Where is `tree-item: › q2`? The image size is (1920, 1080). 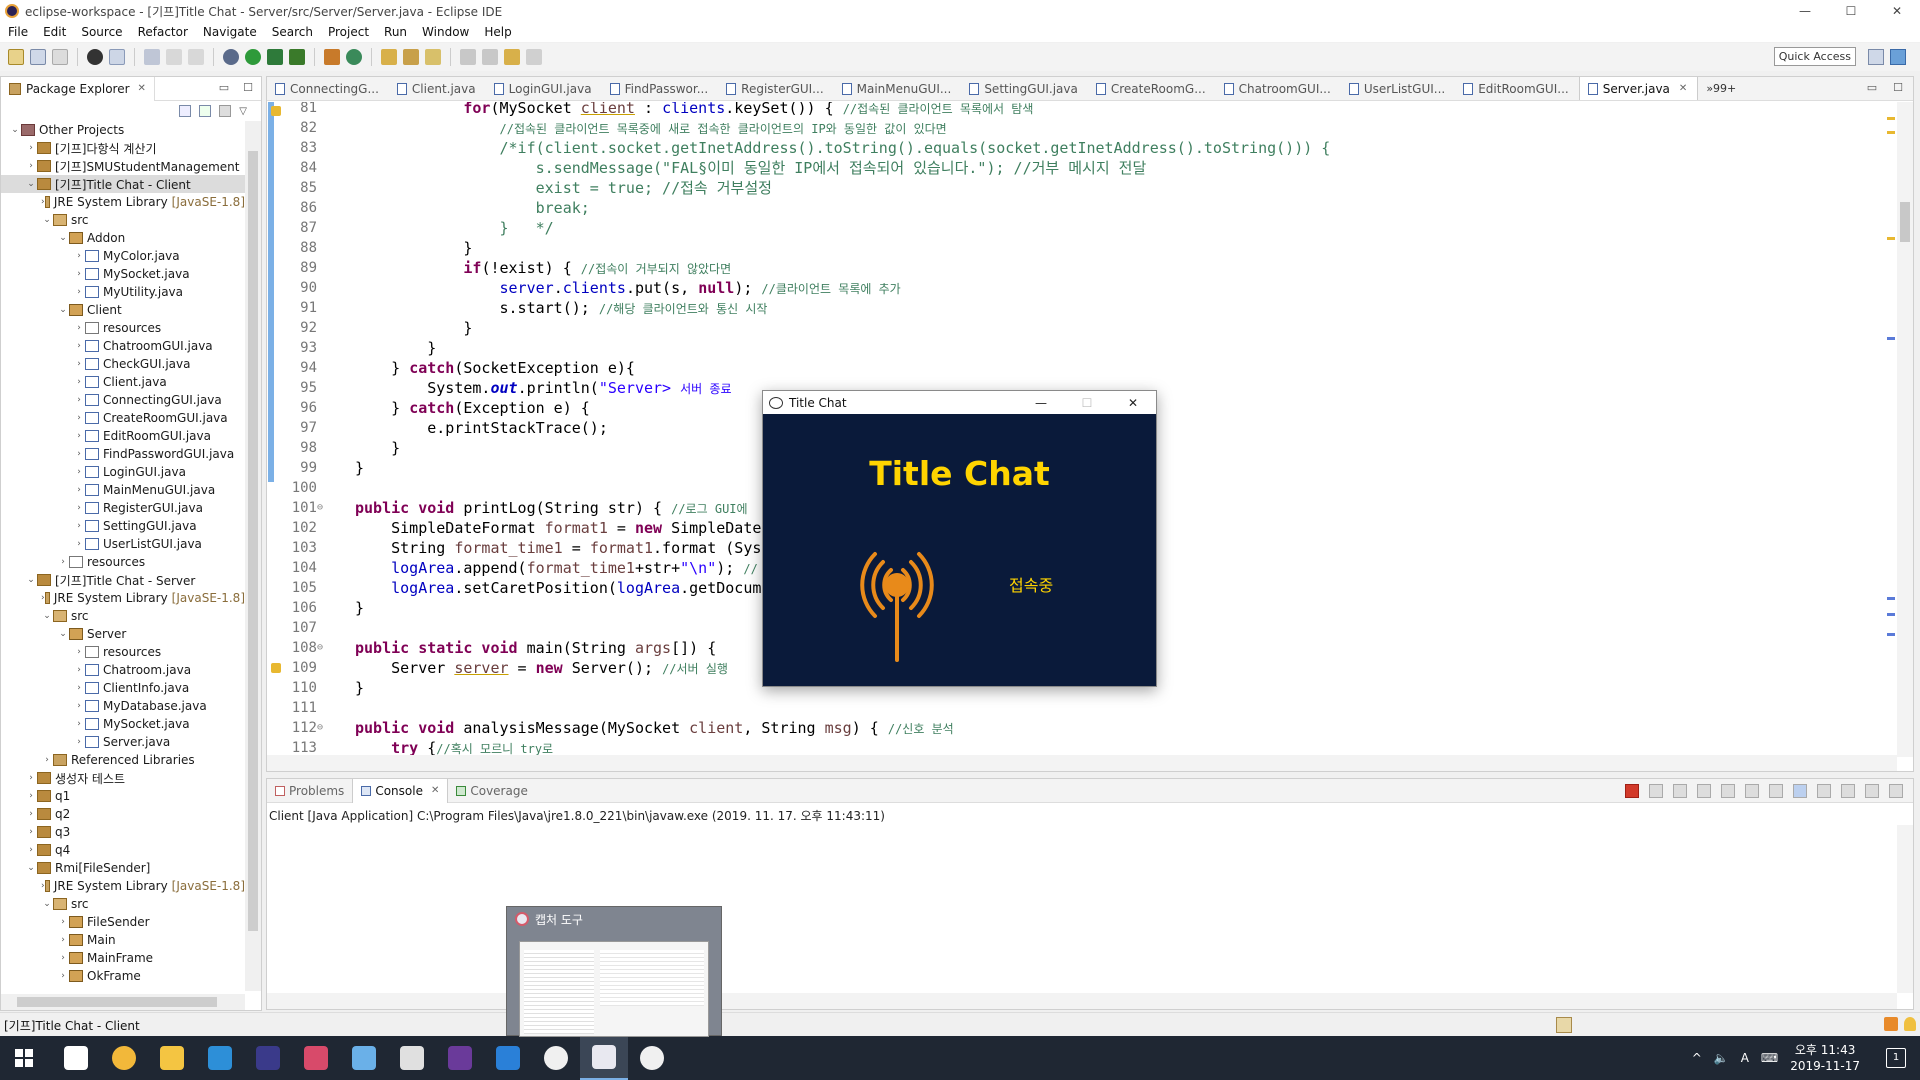 tree-item: › q2 is located at coordinates (123, 814).